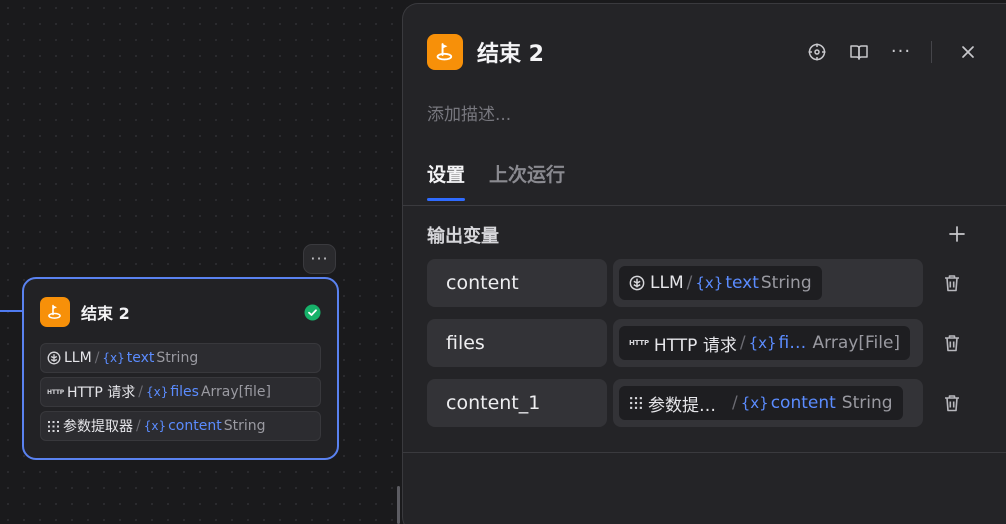 This screenshot has width=1006, height=524. What do you see at coordinates (12, 311) in the screenshot?
I see `connection-edge` at bounding box center [12, 311].